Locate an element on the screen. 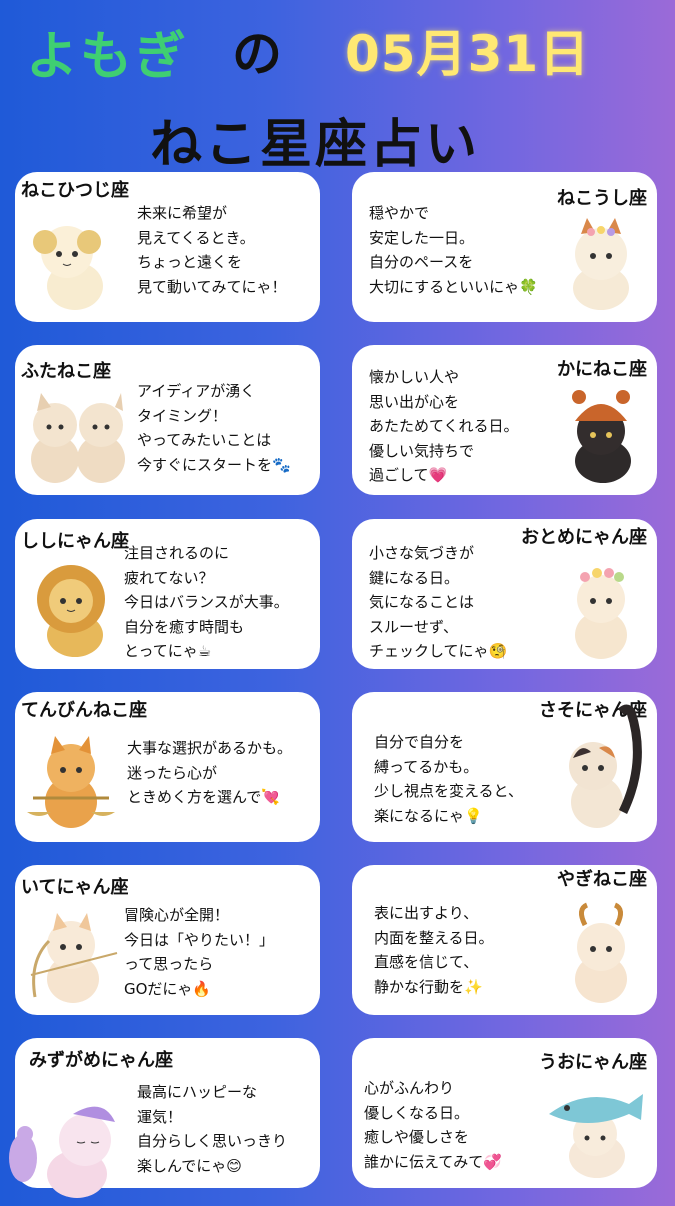  sign-name: うおにゃん座 is located at coordinates (593, 1062).